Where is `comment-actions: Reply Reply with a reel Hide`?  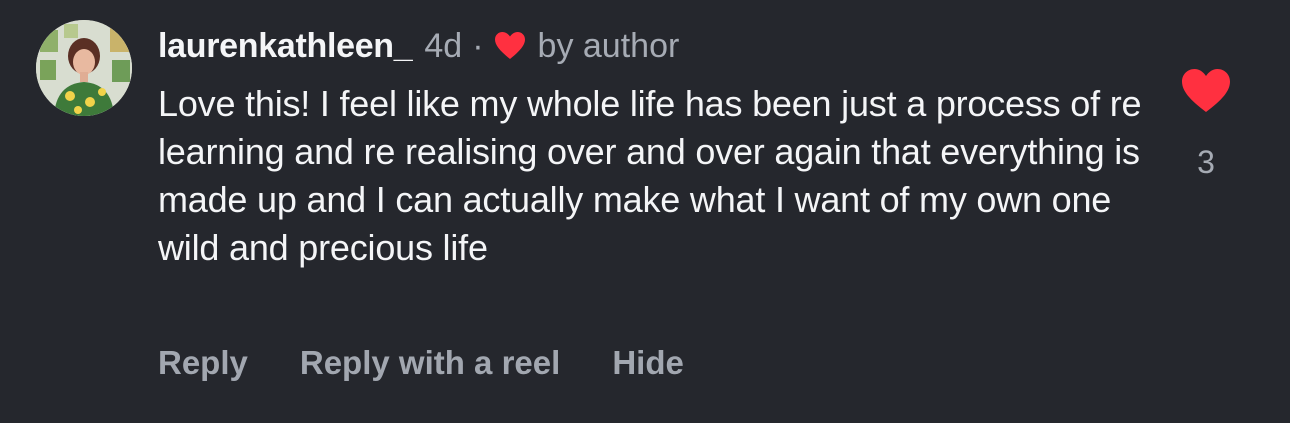
comment-actions: Reply Reply with a reel Hide is located at coordinates (421, 363).